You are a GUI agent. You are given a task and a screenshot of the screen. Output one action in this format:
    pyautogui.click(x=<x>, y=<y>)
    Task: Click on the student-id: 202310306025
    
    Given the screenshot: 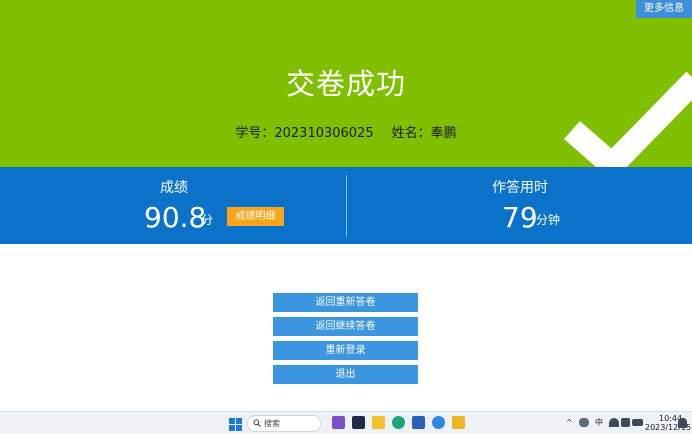 What is the action you would take?
    pyautogui.click(x=324, y=133)
    